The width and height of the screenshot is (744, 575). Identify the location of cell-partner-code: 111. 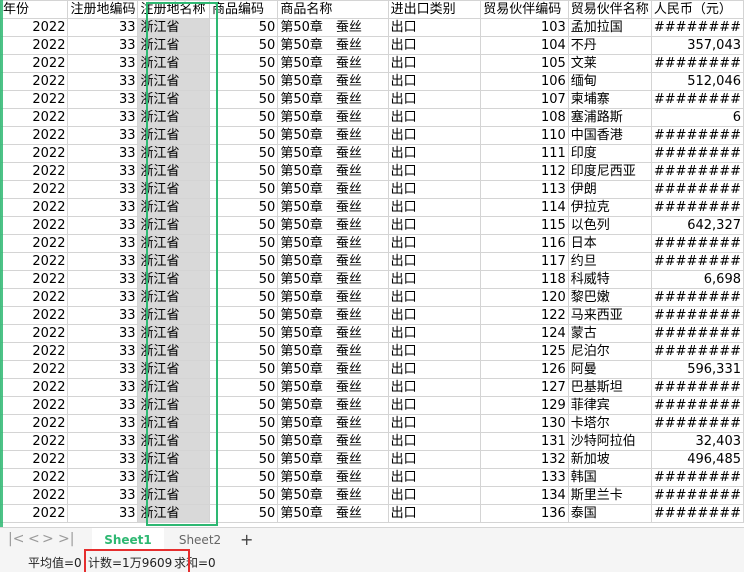
(524, 153).